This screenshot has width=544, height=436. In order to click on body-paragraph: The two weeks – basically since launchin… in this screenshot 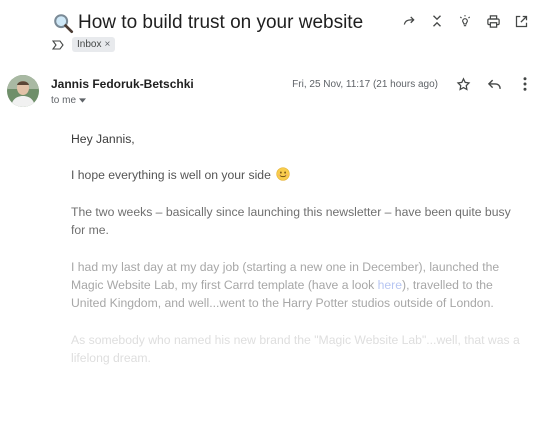, I will do `click(291, 221)`.